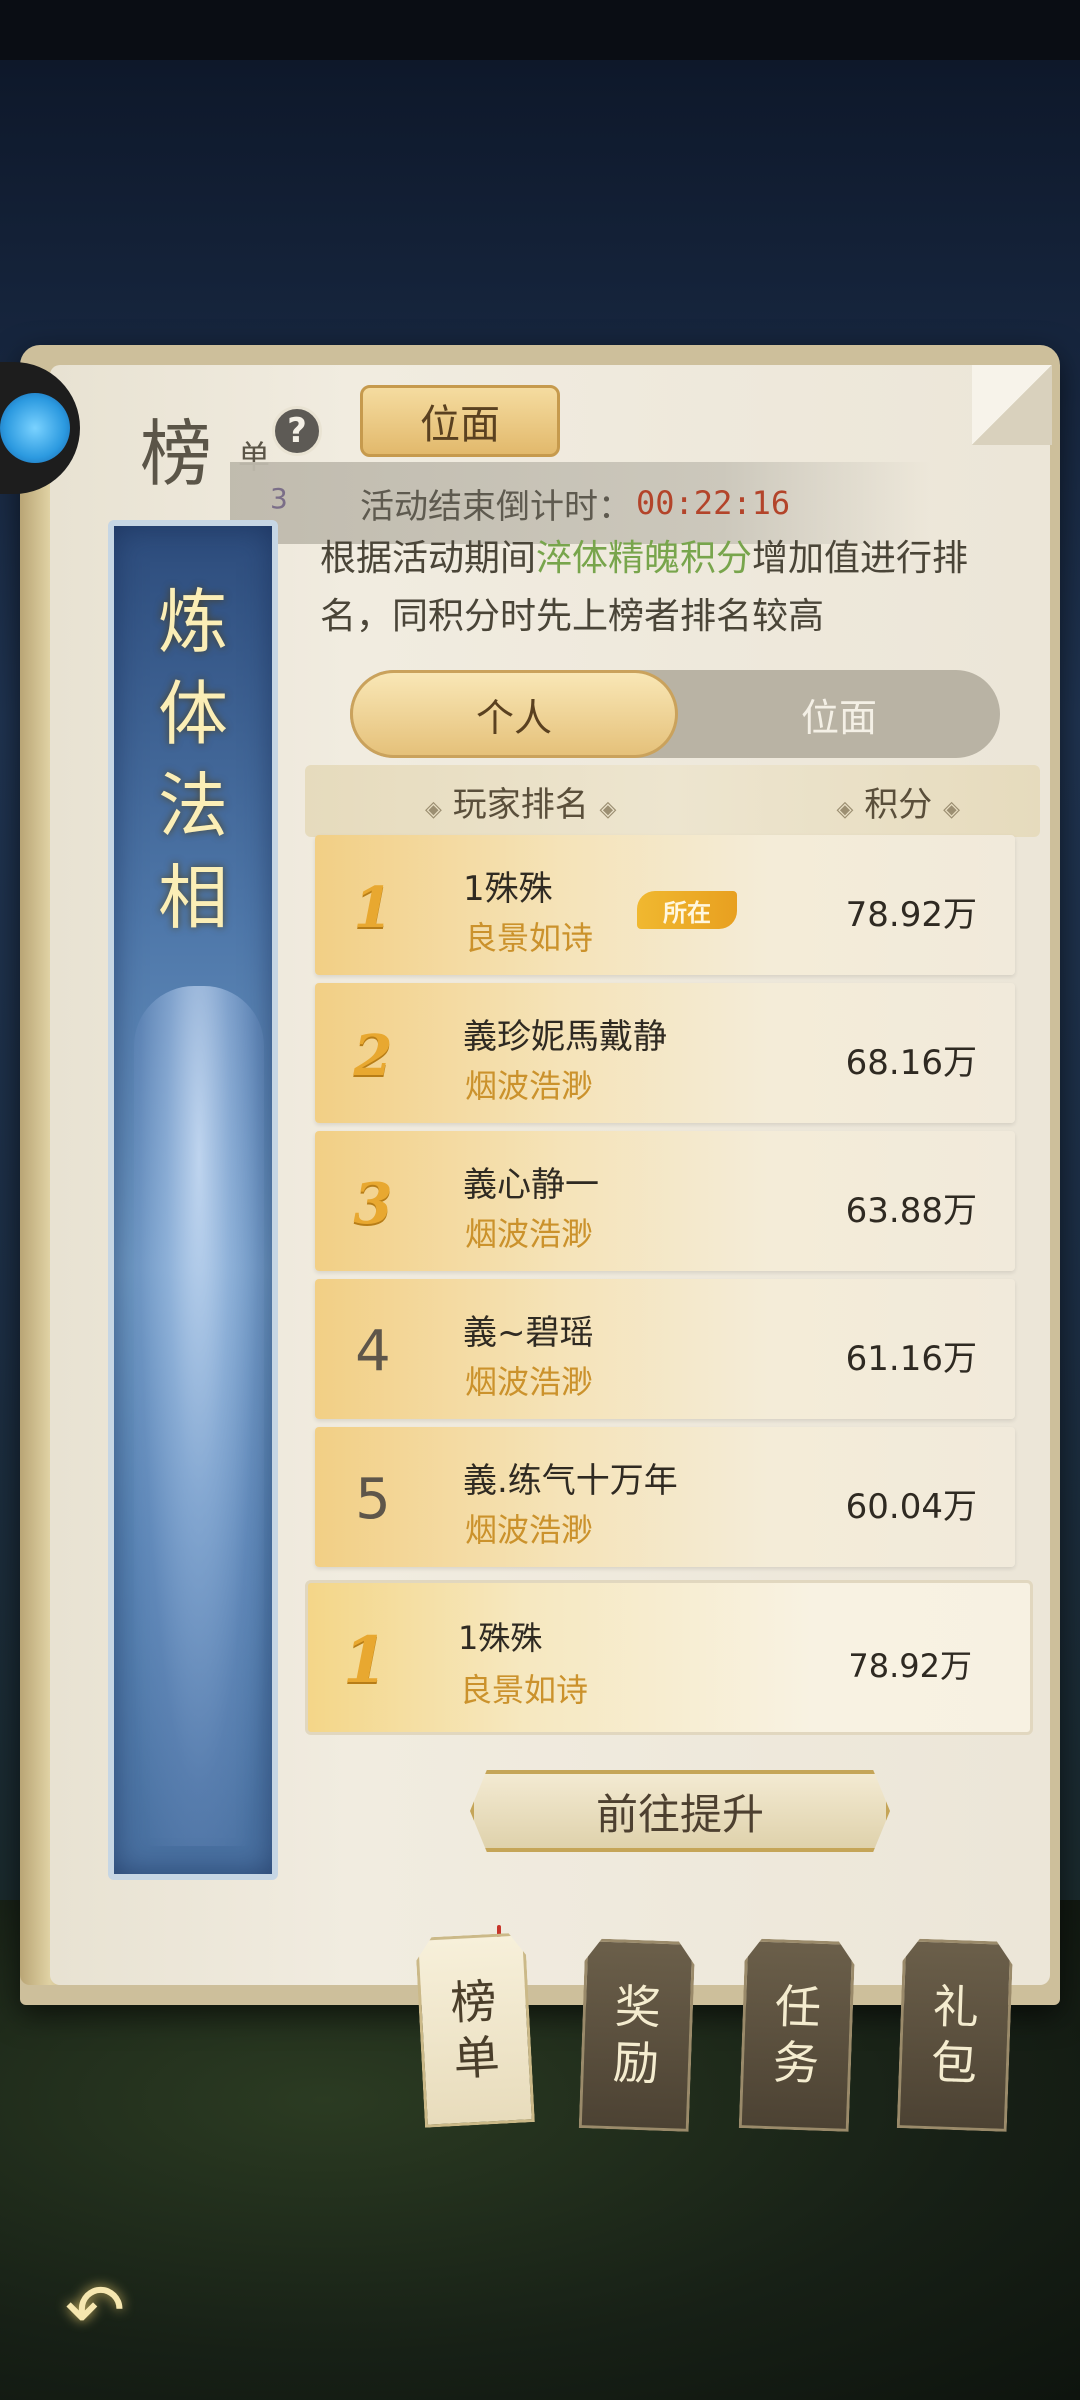 The image size is (1080, 2400). I want to click on tab-tasks: 任 务, so click(797, 2035).